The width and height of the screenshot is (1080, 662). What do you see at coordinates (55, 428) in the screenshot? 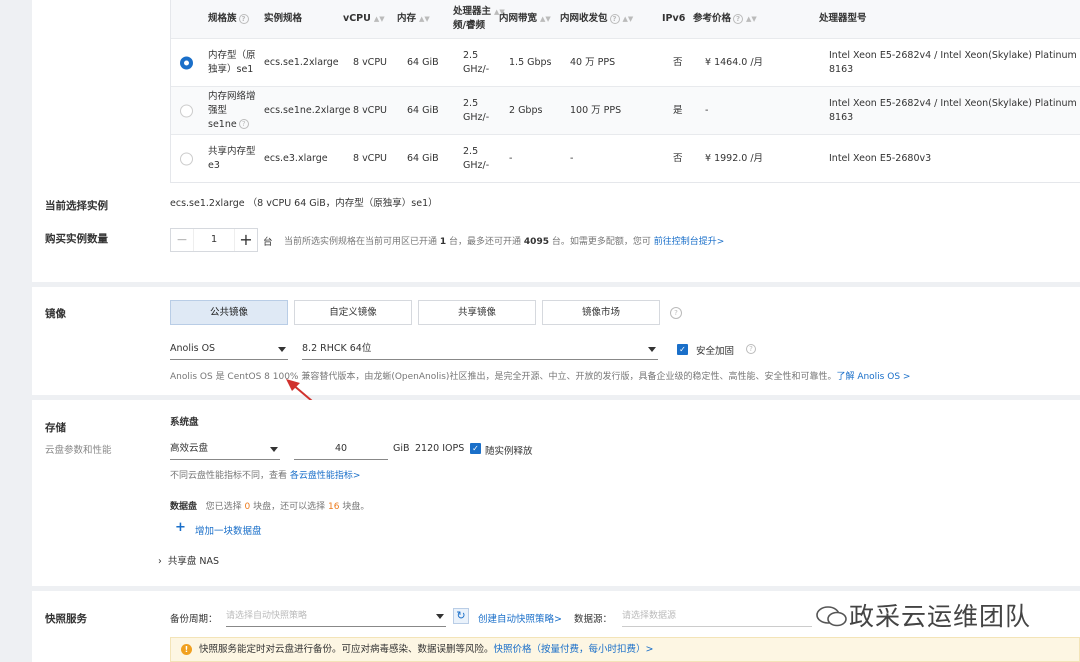
I see `storage-section-label: 存储` at bounding box center [55, 428].